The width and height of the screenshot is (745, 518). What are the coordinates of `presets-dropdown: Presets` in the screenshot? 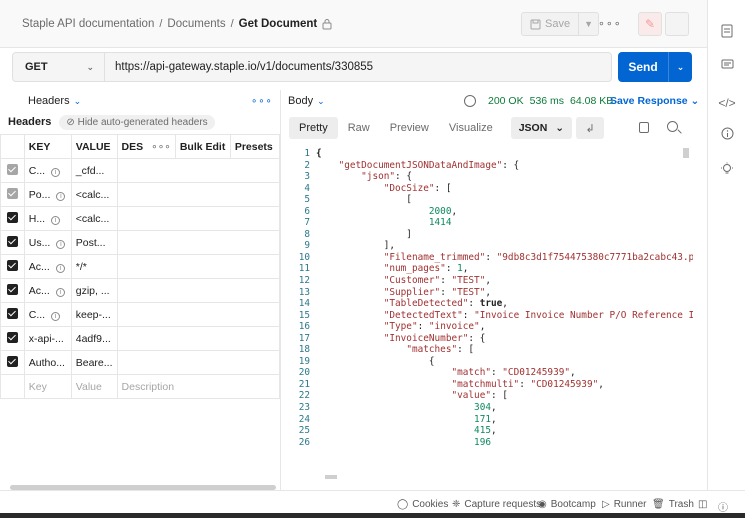 It's located at (255, 146).